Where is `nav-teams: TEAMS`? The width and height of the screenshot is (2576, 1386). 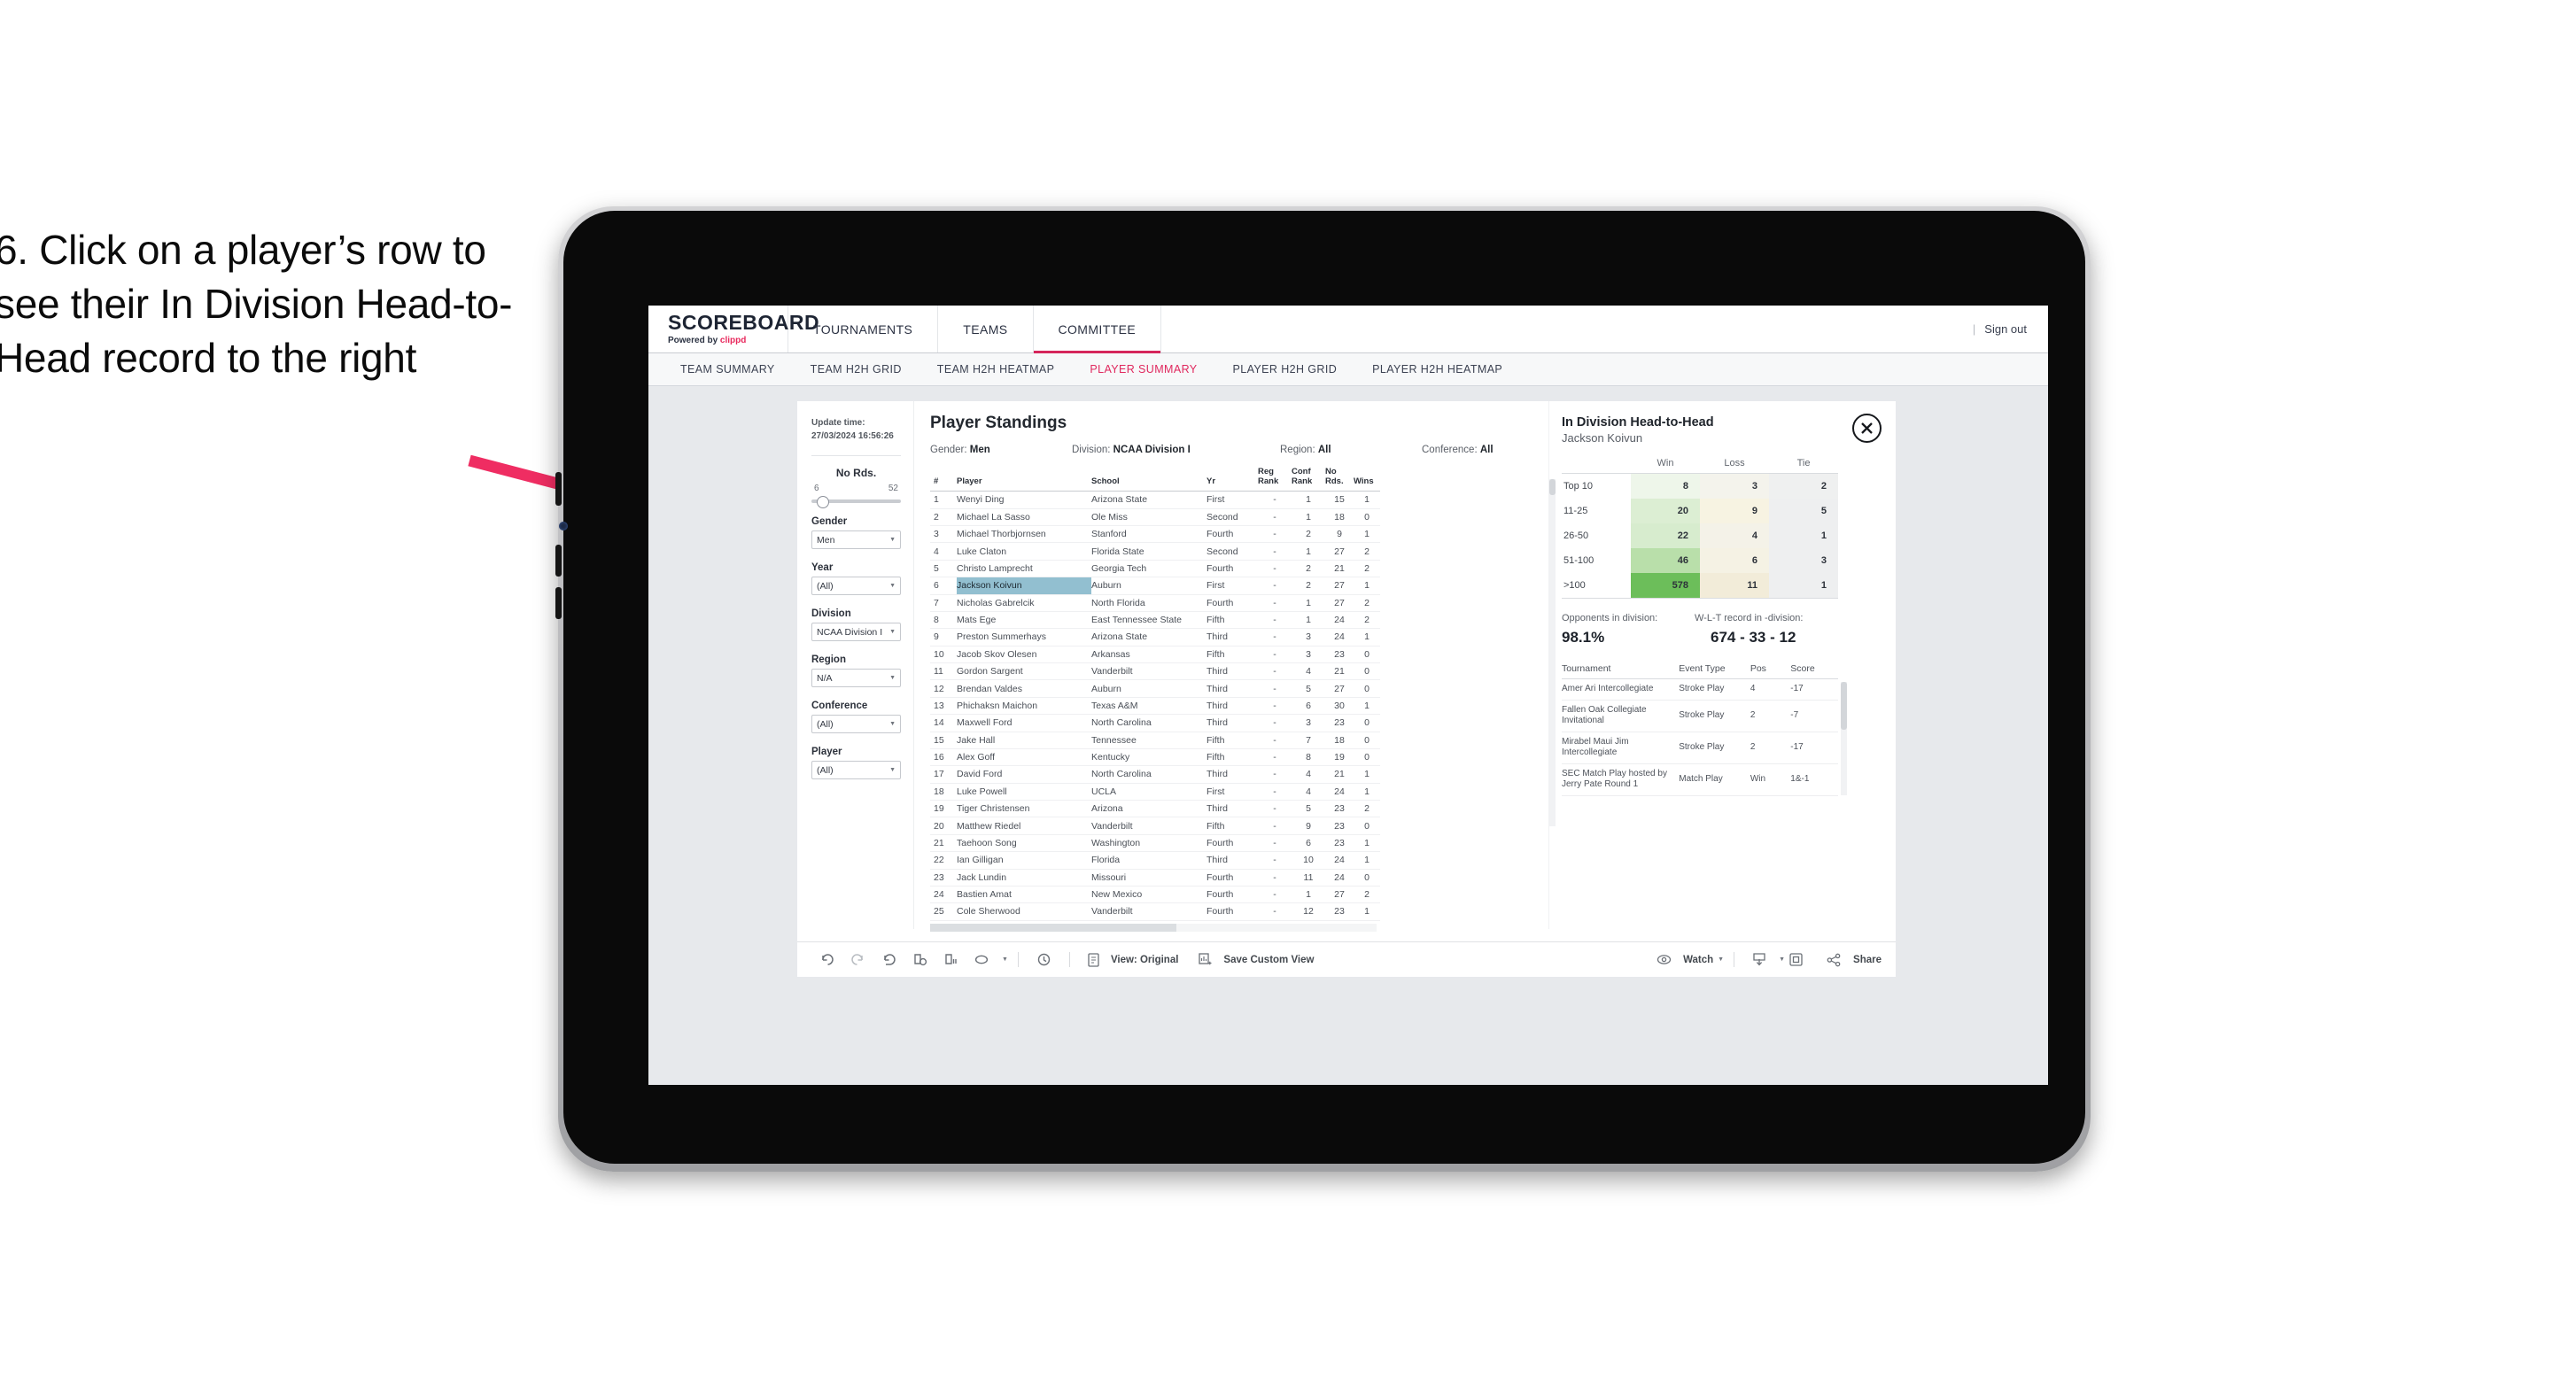
nav-teams: TEAMS is located at coordinates (986, 329).